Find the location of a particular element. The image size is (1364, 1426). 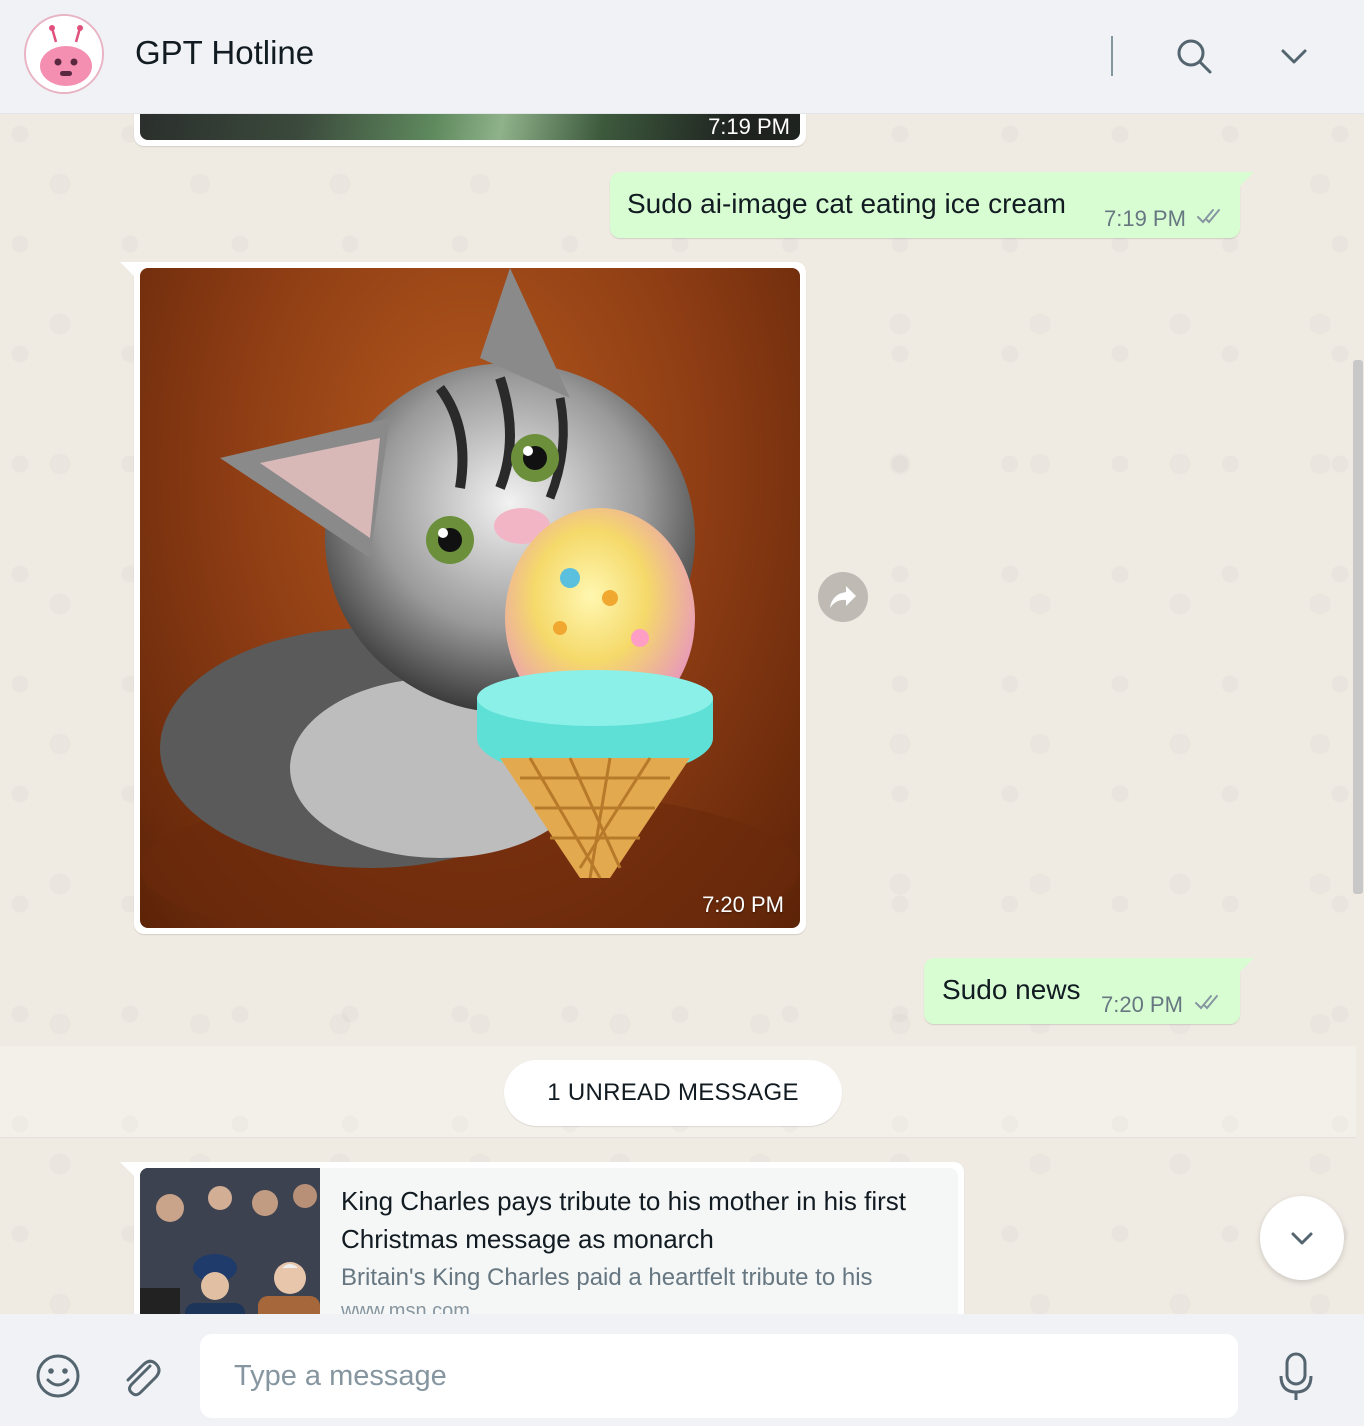

message-text: Sudo news is located at coordinates (1011, 989).